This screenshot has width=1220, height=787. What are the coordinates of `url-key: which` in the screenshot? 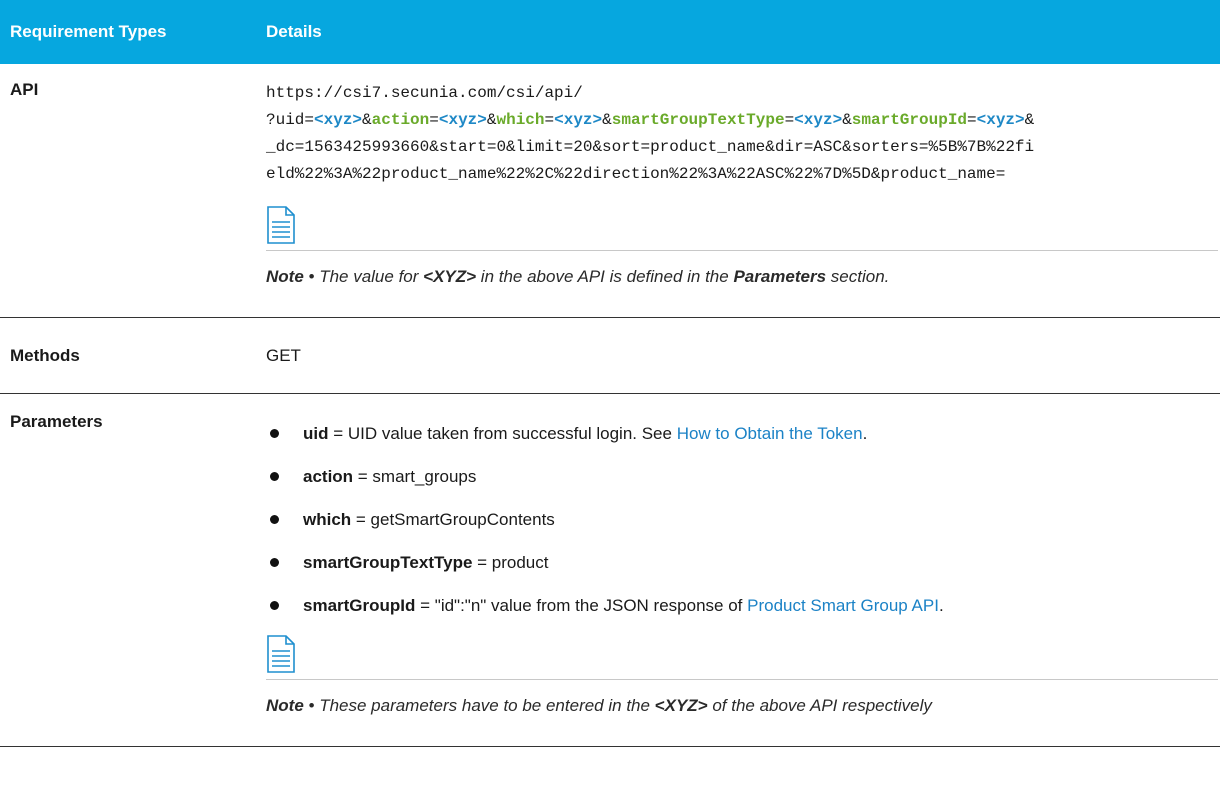 It's located at (520, 120).